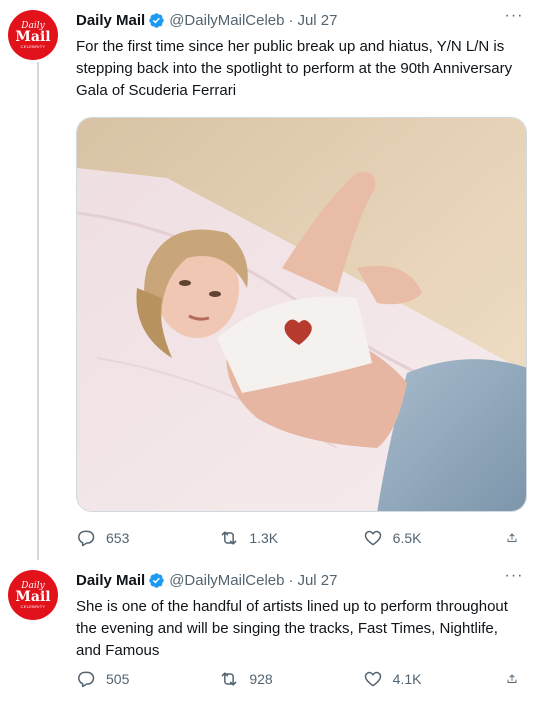 This screenshot has height=701, width=540. Describe the element at coordinates (261, 679) in the screenshot. I see `retweet-count: 928` at that location.